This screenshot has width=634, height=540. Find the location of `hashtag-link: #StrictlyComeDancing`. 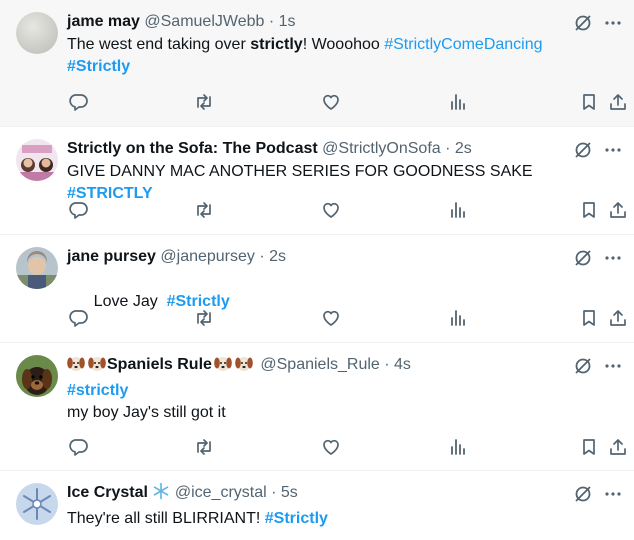

hashtag-link: #StrictlyComeDancing is located at coordinates (463, 44).